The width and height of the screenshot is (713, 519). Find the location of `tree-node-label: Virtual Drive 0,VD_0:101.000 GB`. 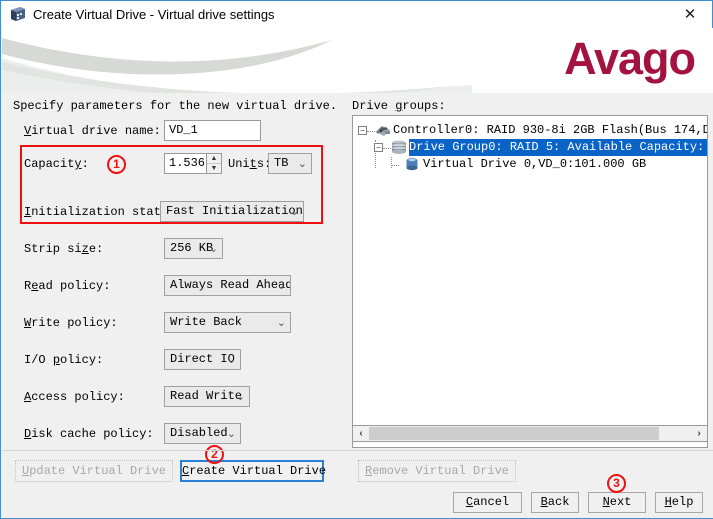

tree-node-label: Virtual Drive 0,VD_0:101.000 GB is located at coordinates (535, 164).